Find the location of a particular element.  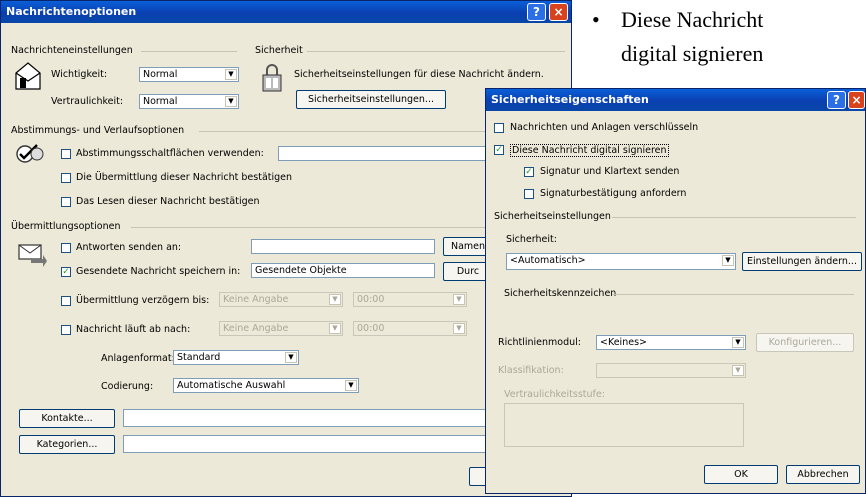

security-properties-titlebar: Sicherheitseigenschaften is located at coordinates (675, 100).